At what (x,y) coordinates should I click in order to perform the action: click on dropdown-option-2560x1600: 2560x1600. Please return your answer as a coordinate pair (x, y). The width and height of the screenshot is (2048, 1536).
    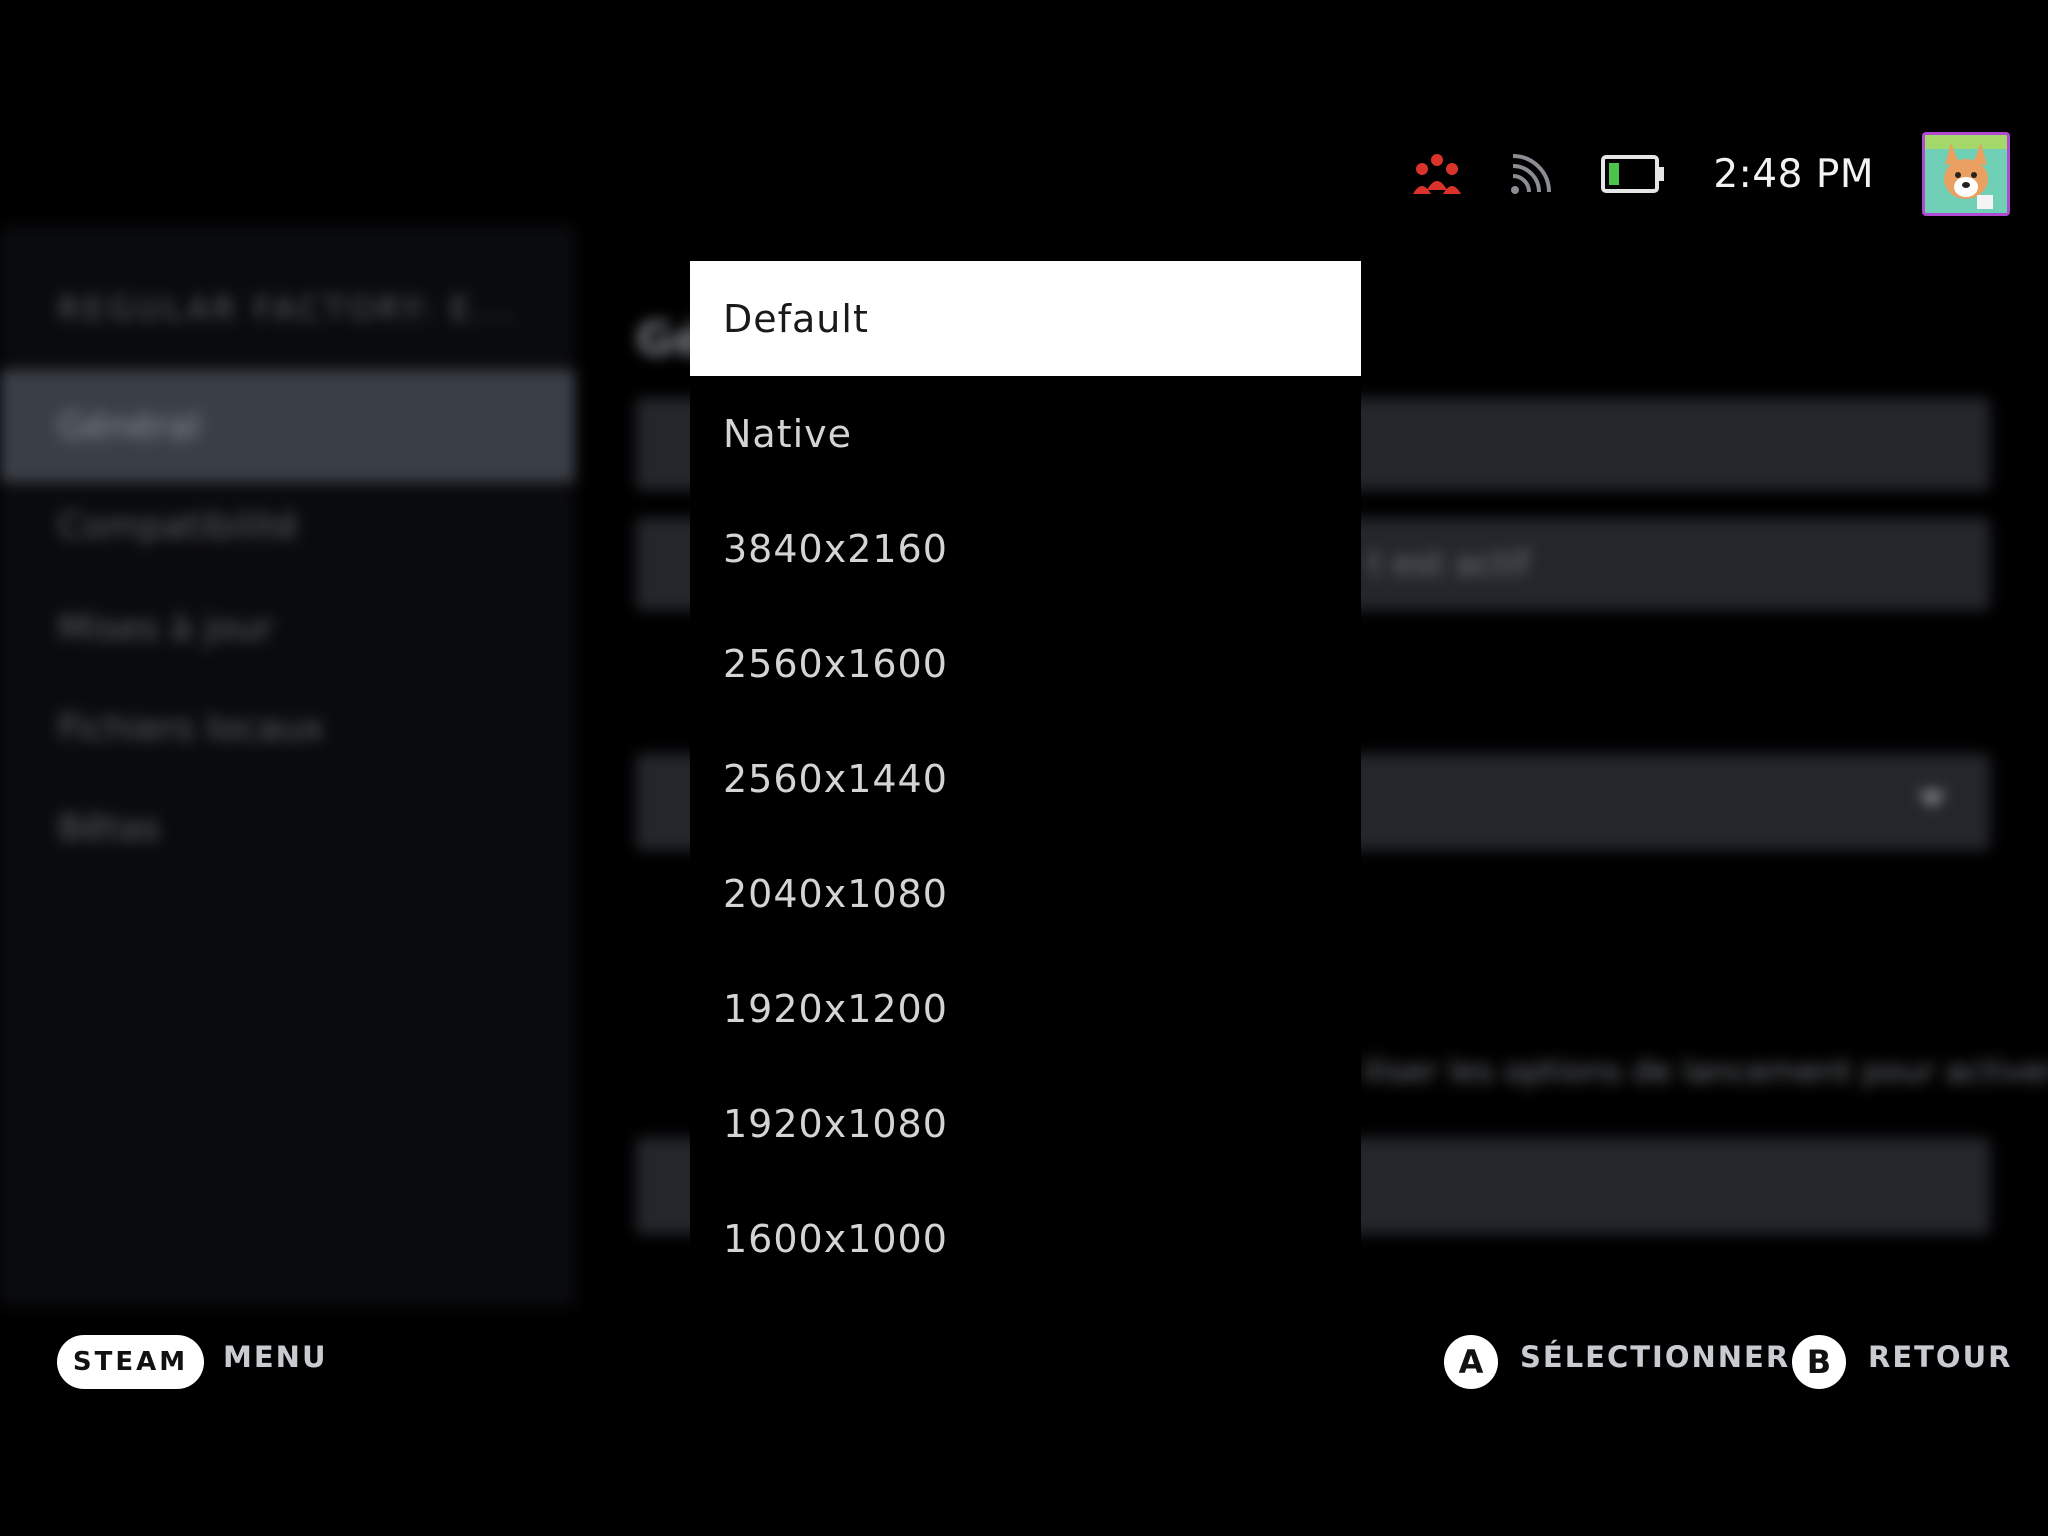
    Looking at the image, I should click on (1025, 663).